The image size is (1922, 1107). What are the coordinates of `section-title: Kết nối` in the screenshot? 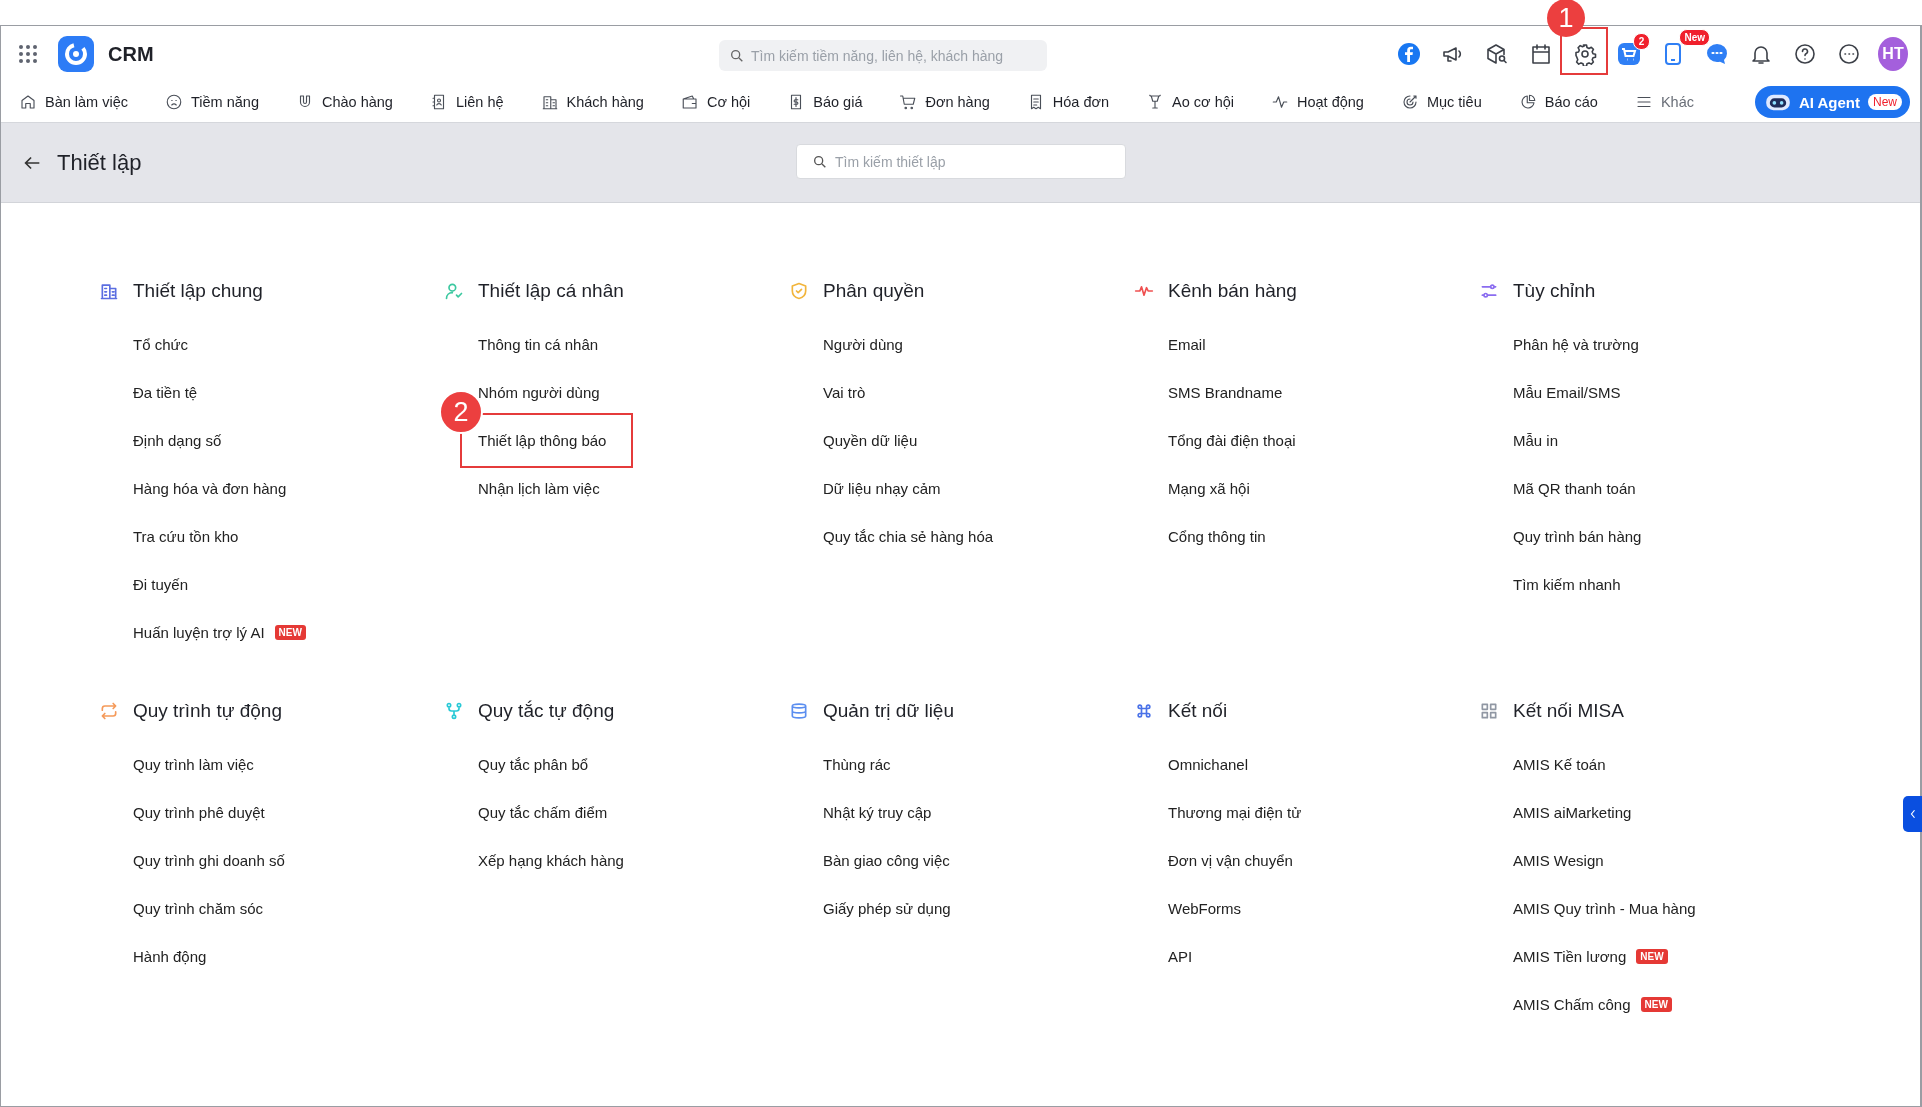 It's located at (1198, 711).